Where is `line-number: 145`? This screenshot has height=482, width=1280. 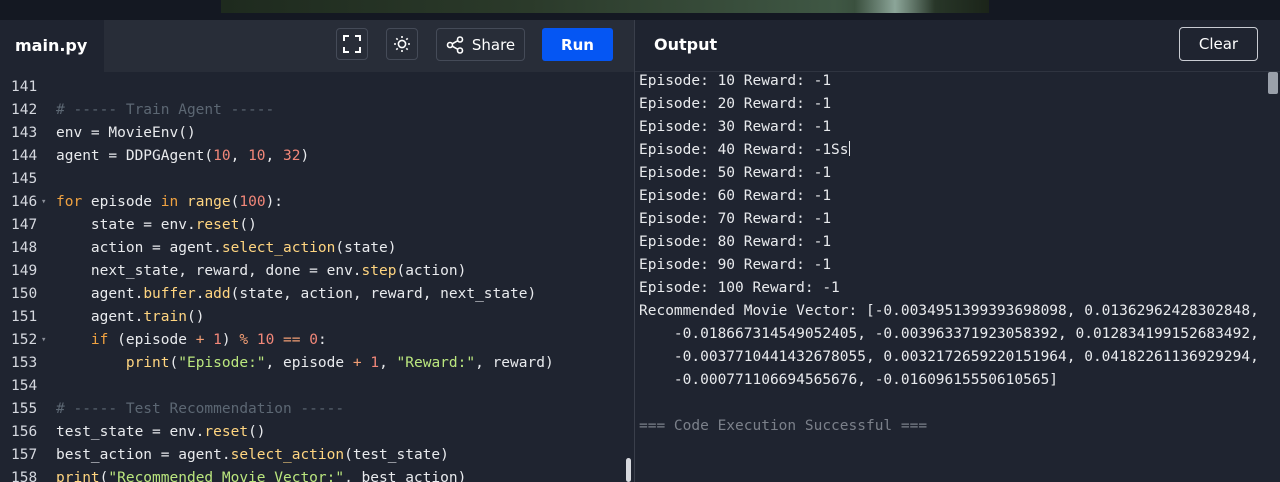
line-number: 145 is located at coordinates (24, 179).